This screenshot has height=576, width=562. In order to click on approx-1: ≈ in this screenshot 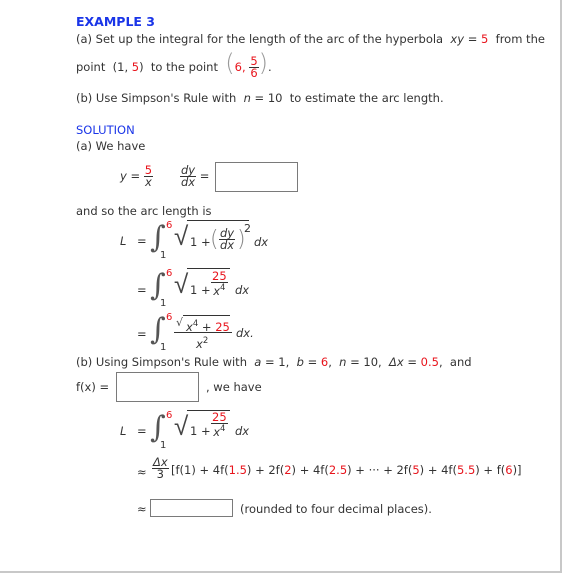, I will do `click(142, 472)`.